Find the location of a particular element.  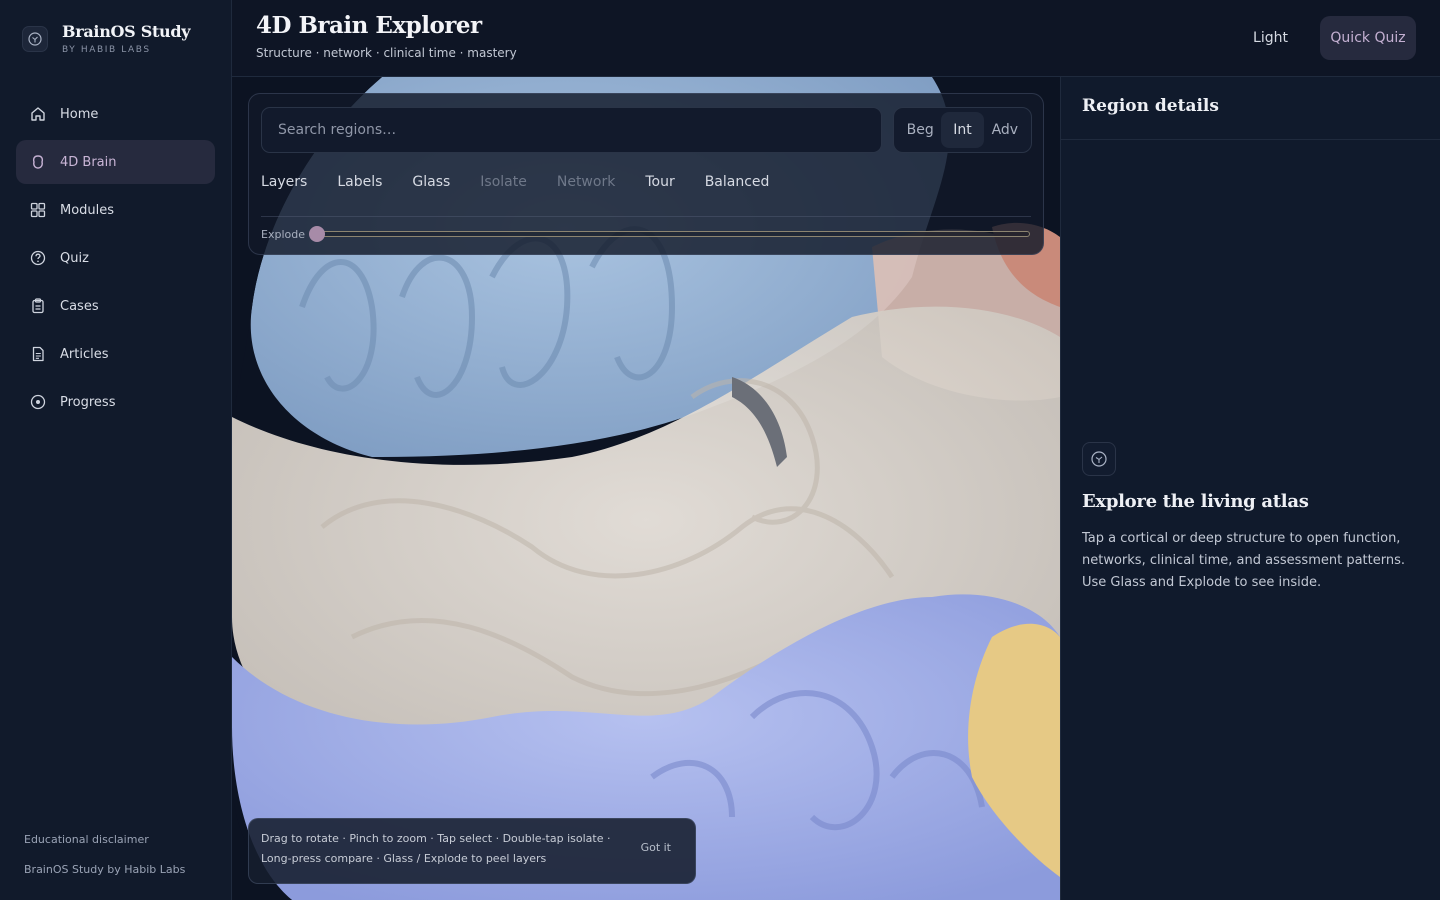

sidebar-item-quiz: Quiz is located at coordinates (115, 258).